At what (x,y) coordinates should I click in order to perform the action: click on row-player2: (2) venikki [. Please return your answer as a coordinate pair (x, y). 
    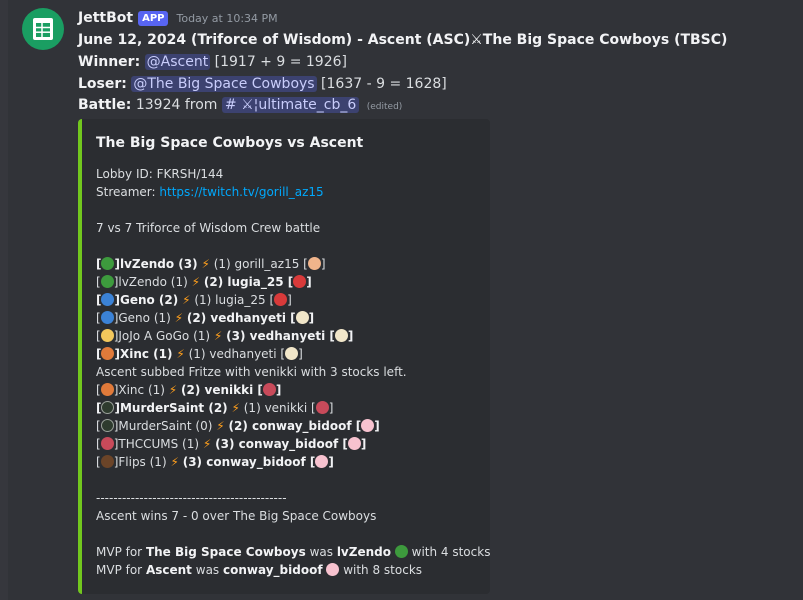
    Looking at the image, I should click on (222, 390).